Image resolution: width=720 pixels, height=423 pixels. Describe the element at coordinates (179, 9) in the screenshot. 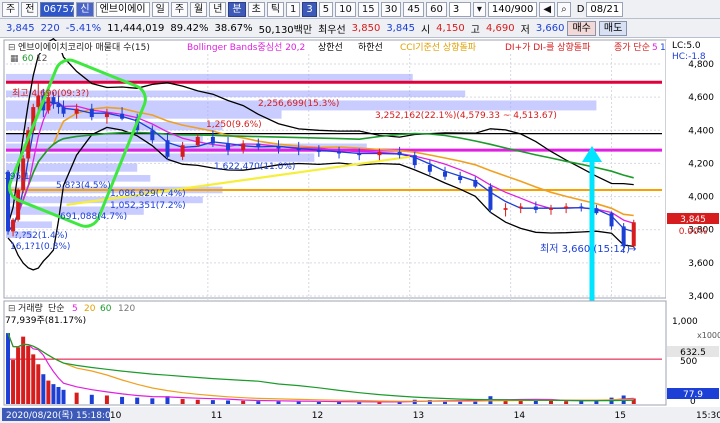

I see `period-week-button: 주` at that location.